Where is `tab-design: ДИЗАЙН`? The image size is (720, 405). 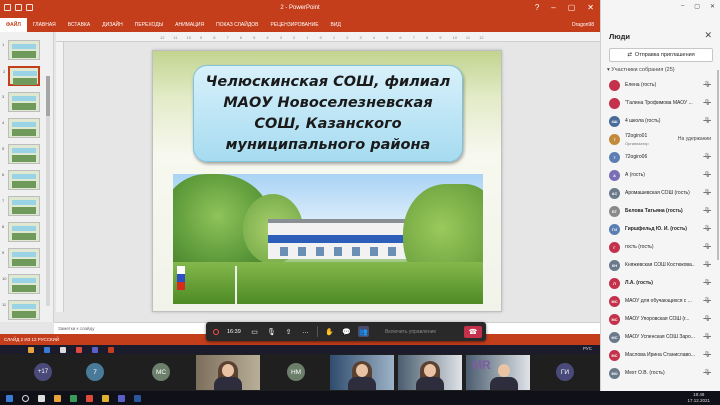
tab-design: ДИЗАЙН is located at coordinates (112, 25).